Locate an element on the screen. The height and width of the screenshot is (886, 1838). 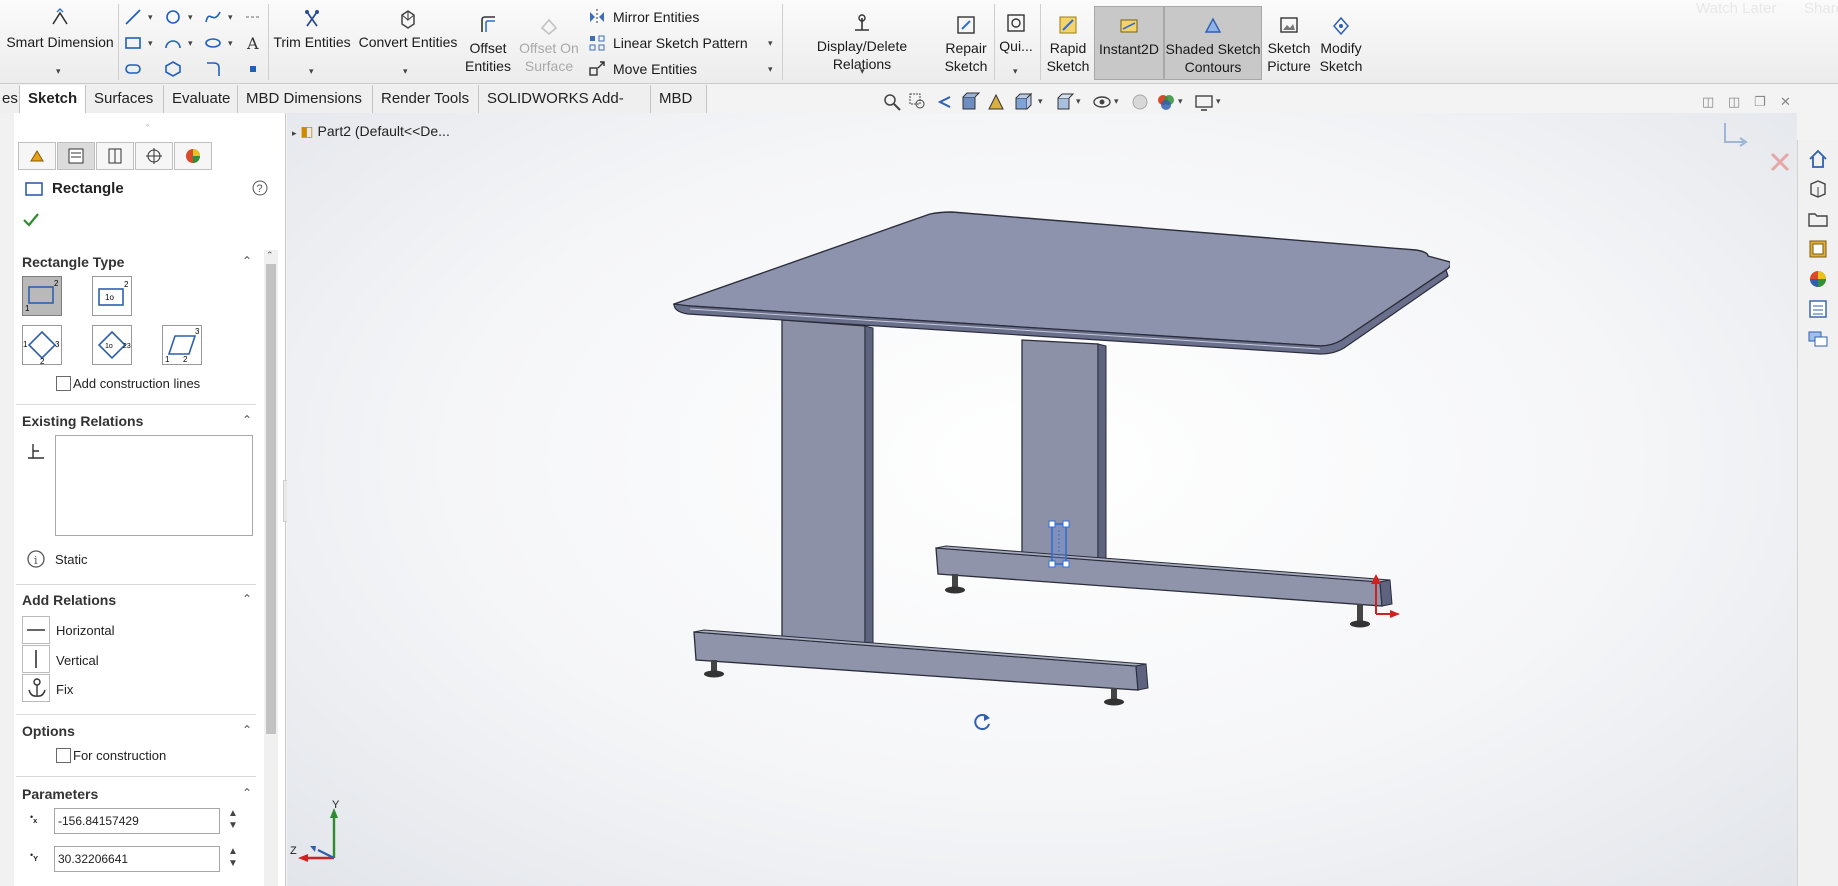
pattern-dropdown-icon: ▾ is located at coordinates (770, 43).